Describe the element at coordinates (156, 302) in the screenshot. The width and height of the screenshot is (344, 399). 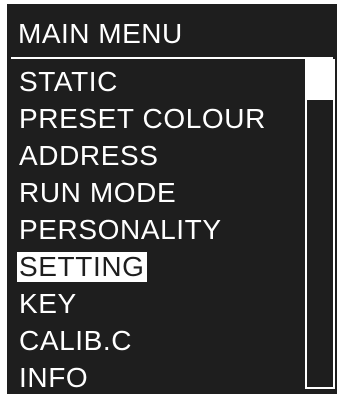
I see `menu-item-key: KEY` at that location.